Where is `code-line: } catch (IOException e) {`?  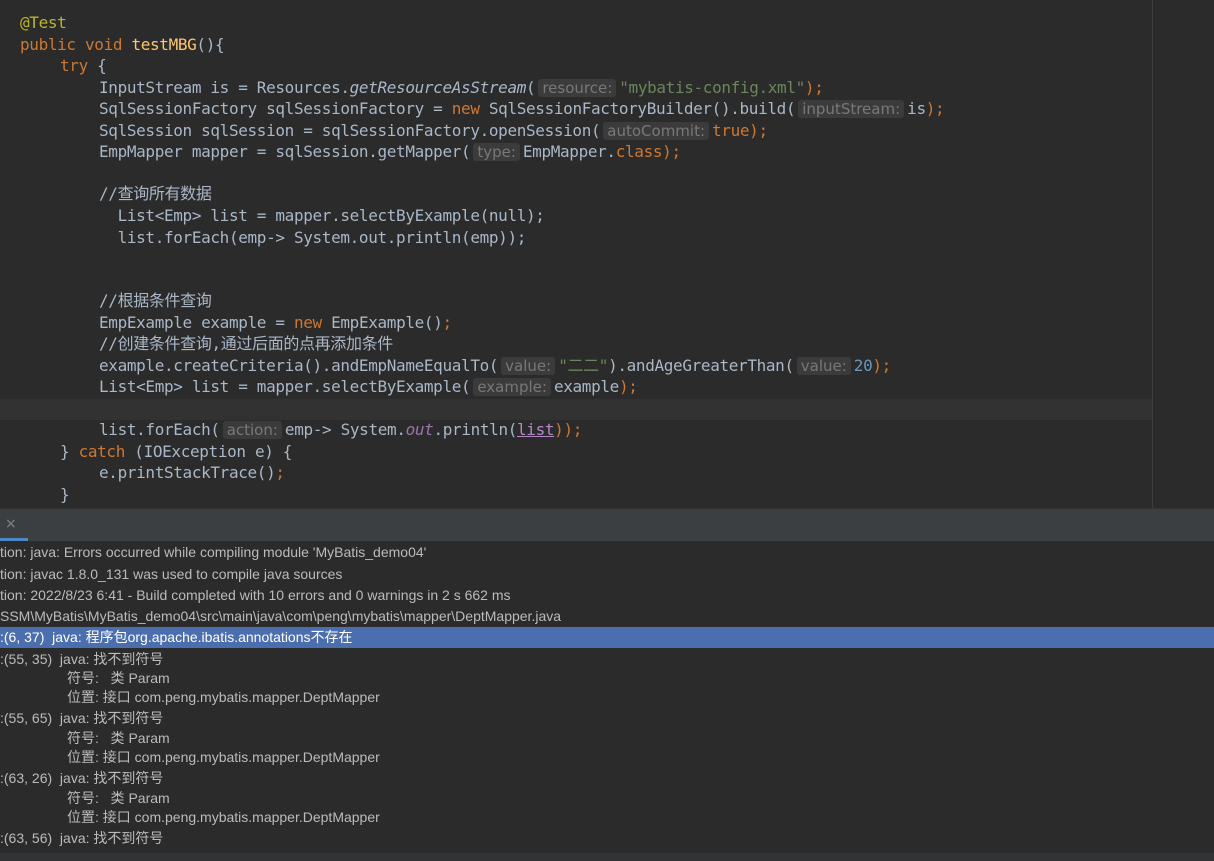 code-line: } catch (IOException e) { is located at coordinates (176, 451).